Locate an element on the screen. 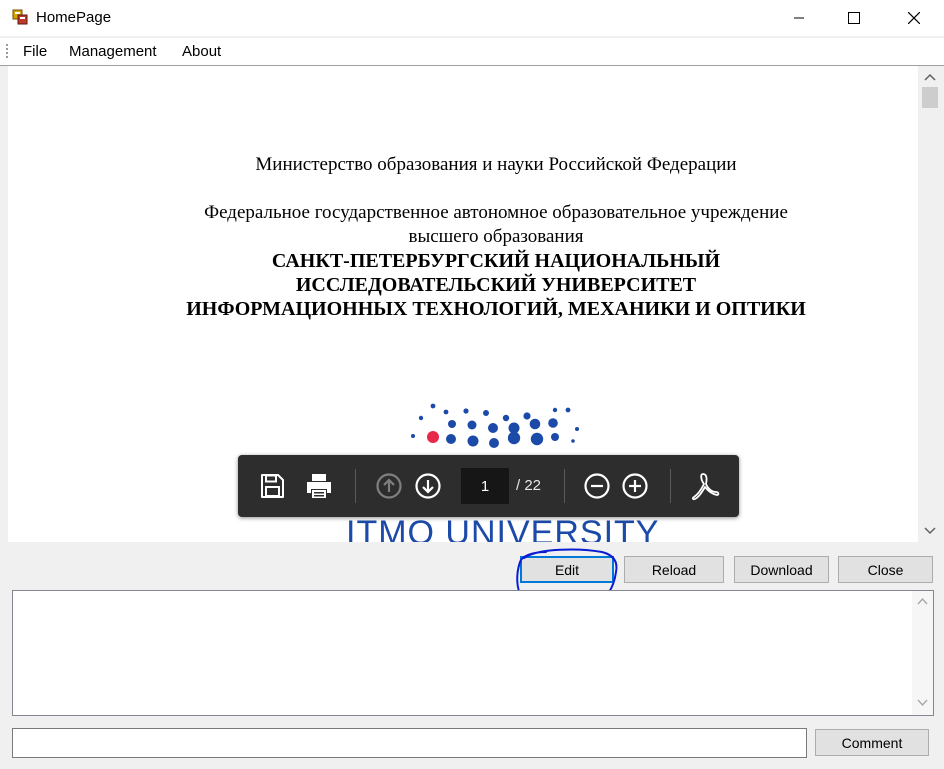  close-window-button is located at coordinates (914, 18).